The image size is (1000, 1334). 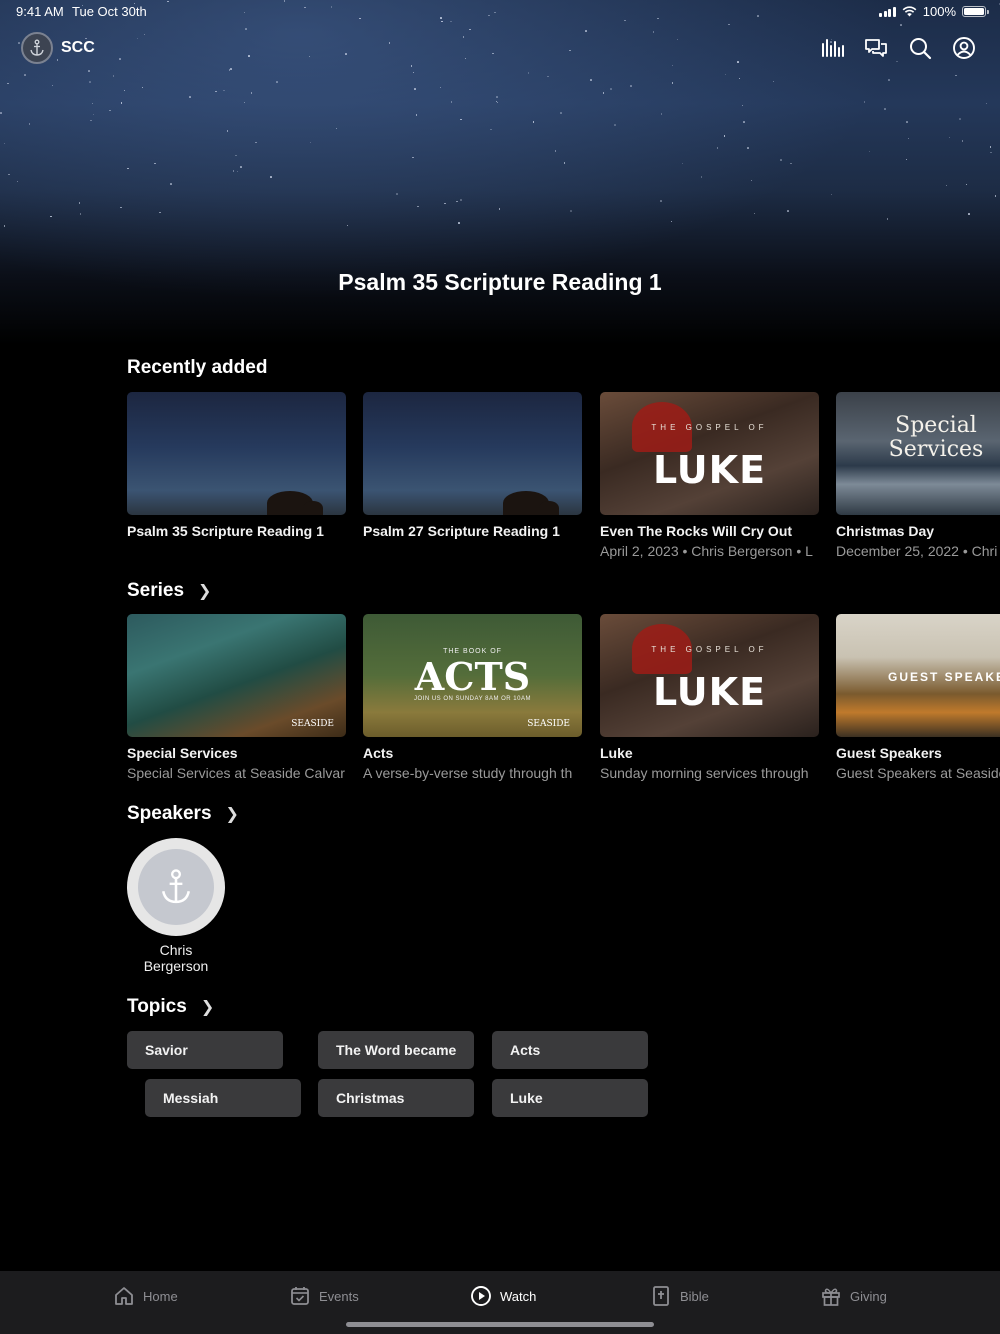 I want to click on card-title: Guest Speakers, so click(x=889, y=753).